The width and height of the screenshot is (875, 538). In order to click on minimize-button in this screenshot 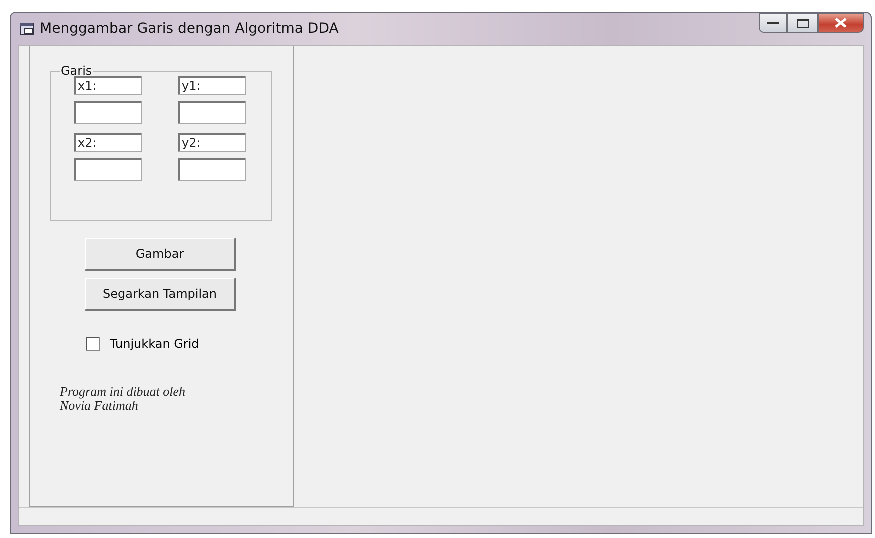, I will do `click(773, 23)`.